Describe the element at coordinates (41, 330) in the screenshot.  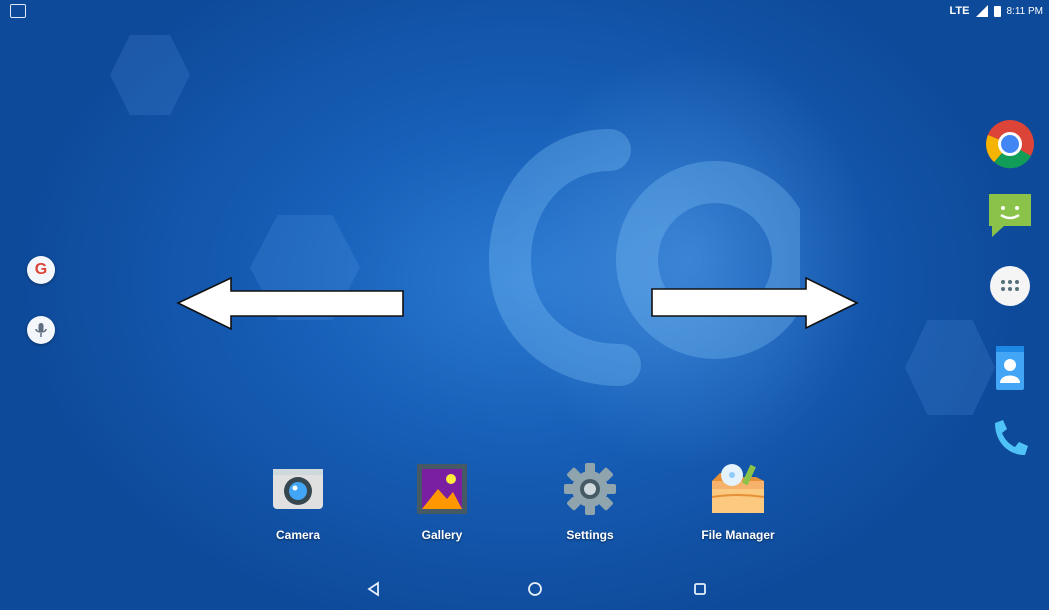
I see `microphone-icon` at that location.